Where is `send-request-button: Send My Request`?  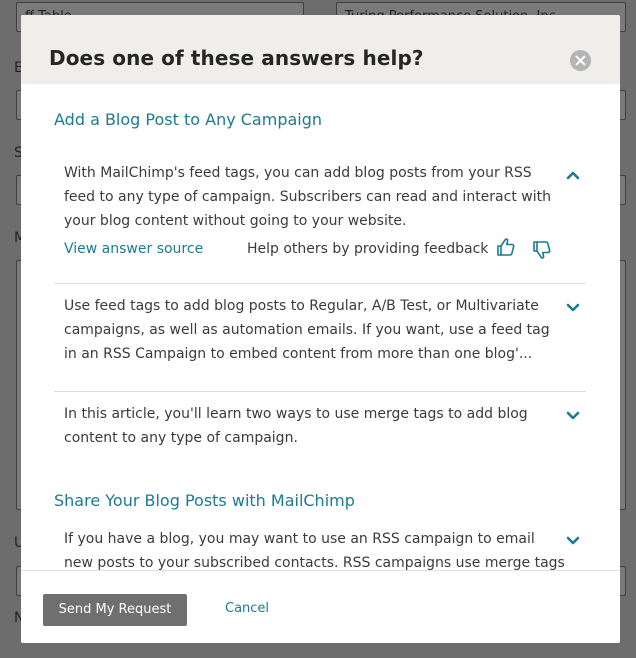 send-request-button: Send My Request is located at coordinates (115, 610).